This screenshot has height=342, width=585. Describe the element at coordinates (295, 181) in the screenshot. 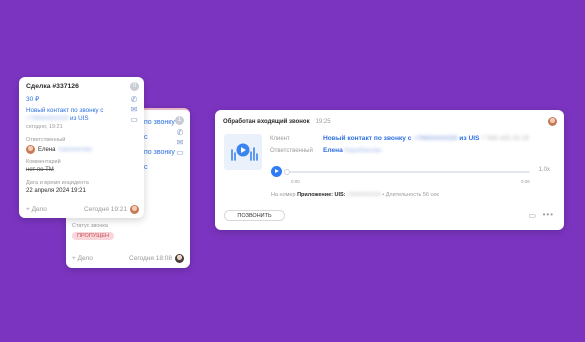

I see `audio-start-time: 0:00` at that location.